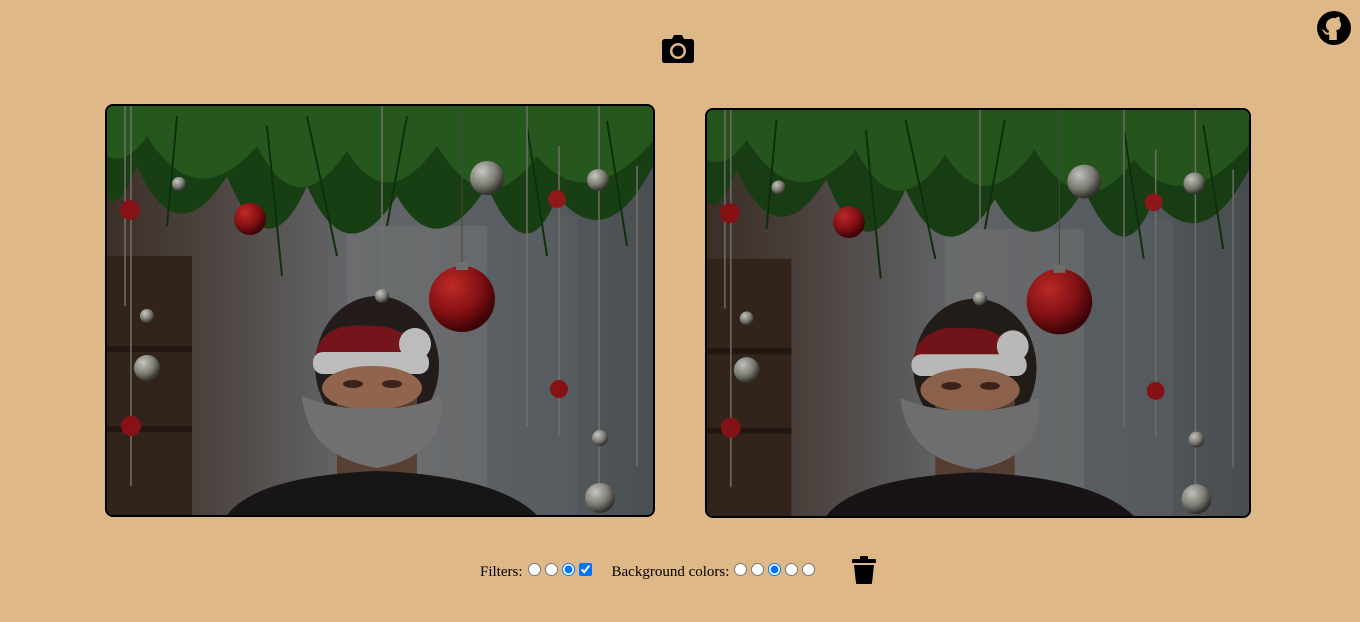 This screenshot has height=622, width=1360. I want to click on background-colors-label: Background colors:, so click(670, 571).